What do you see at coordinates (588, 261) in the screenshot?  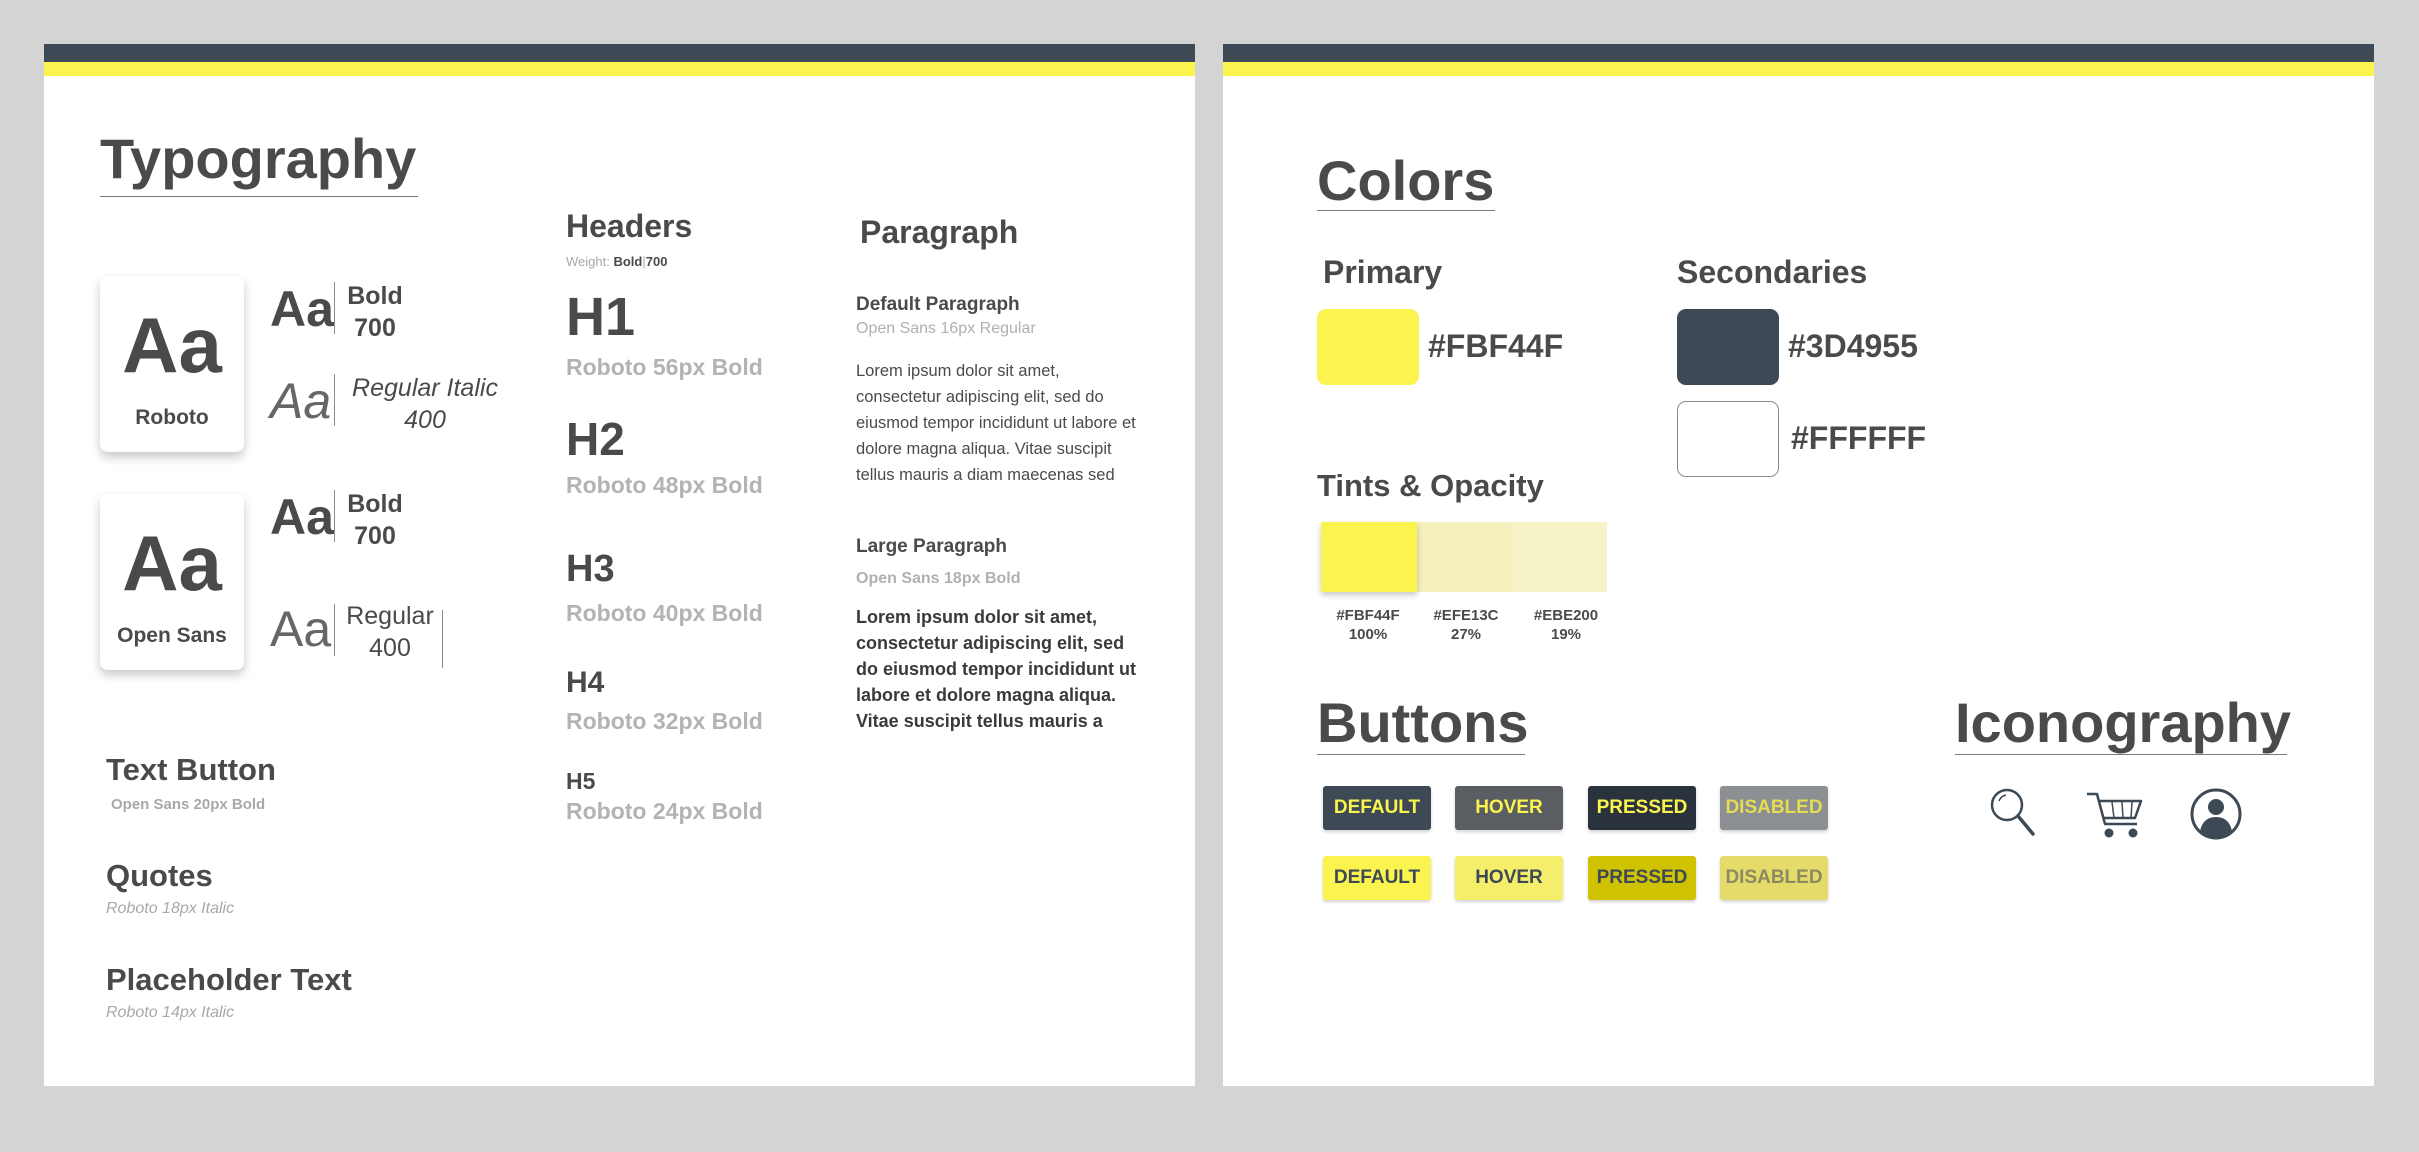 I see `weight-label: Weight:` at bounding box center [588, 261].